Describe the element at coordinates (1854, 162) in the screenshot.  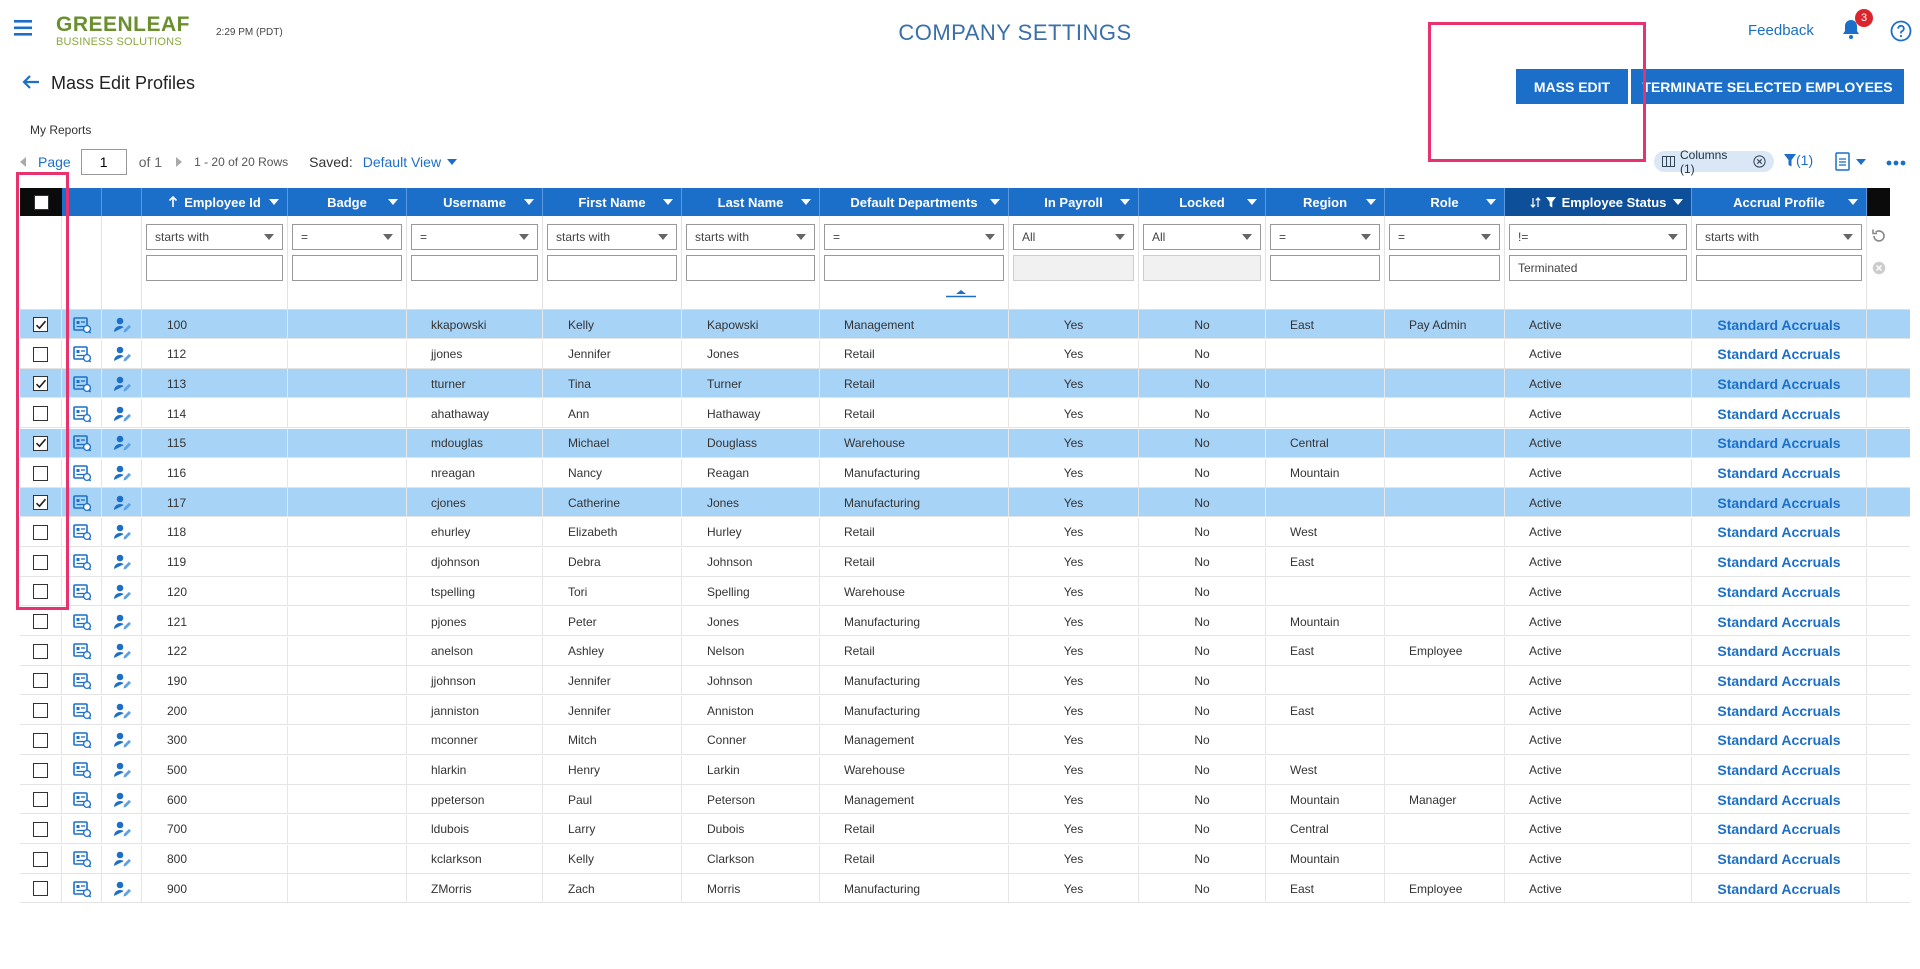
I see `export-icon` at that location.